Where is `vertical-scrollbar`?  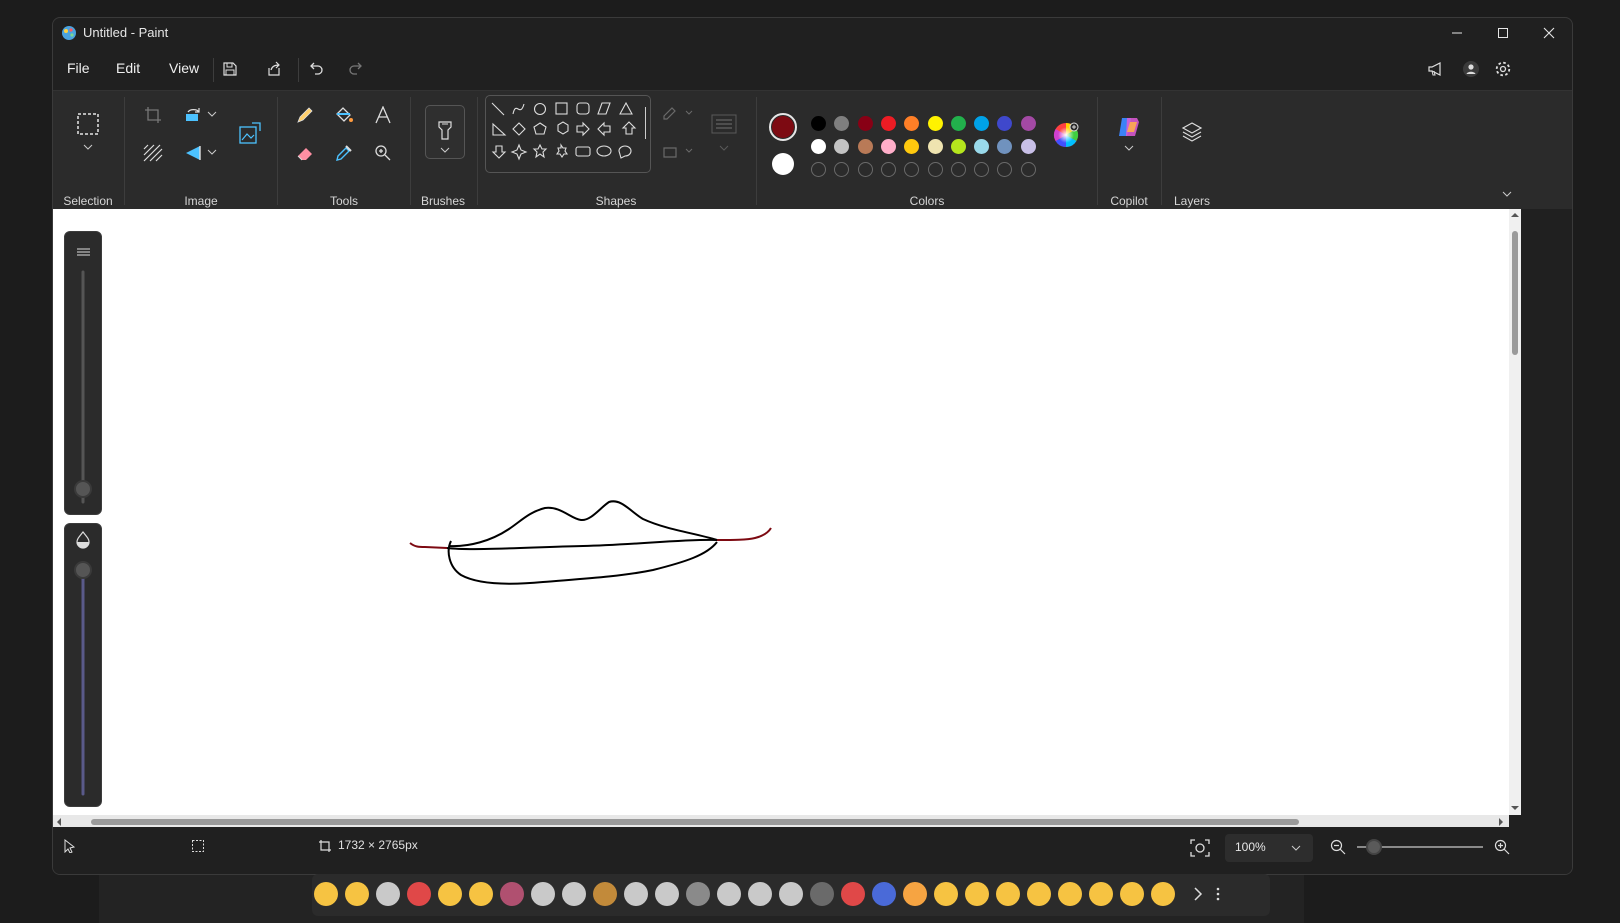
vertical-scrollbar is located at coordinates (1515, 512).